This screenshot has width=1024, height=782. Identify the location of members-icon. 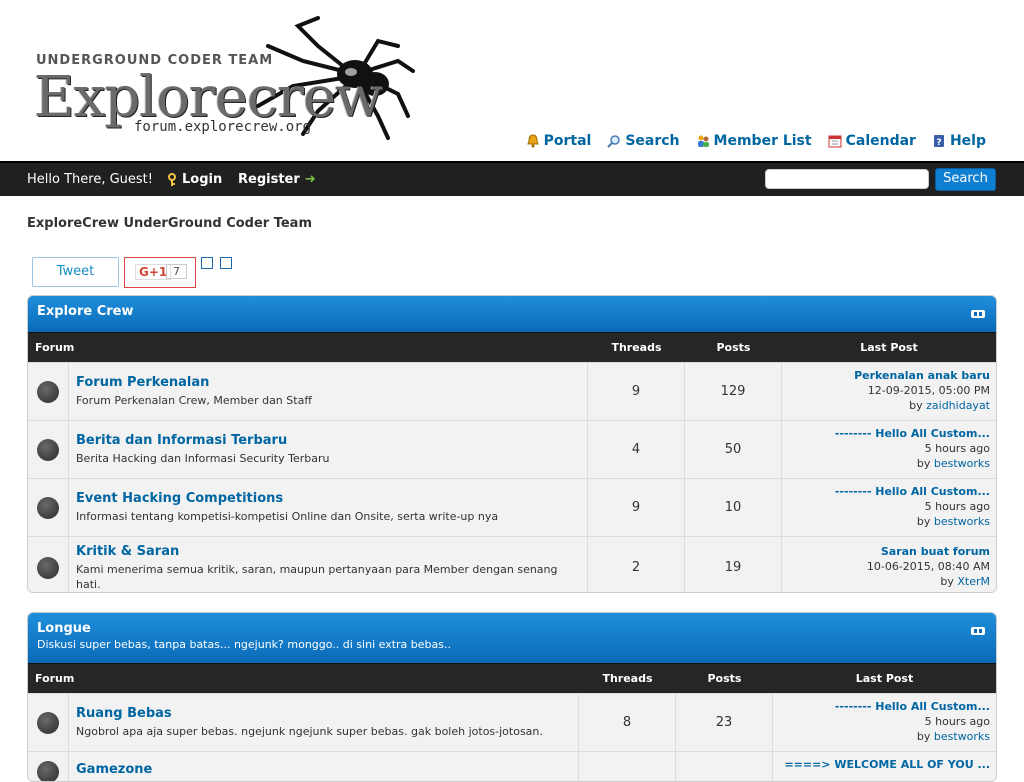
(703, 141).